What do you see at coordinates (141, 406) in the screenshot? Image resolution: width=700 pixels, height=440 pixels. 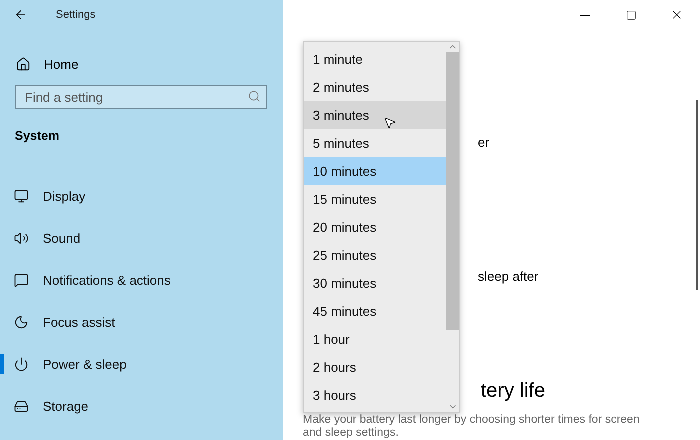 I see `sidebar-item: Storage` at bounding box center [141, 406].